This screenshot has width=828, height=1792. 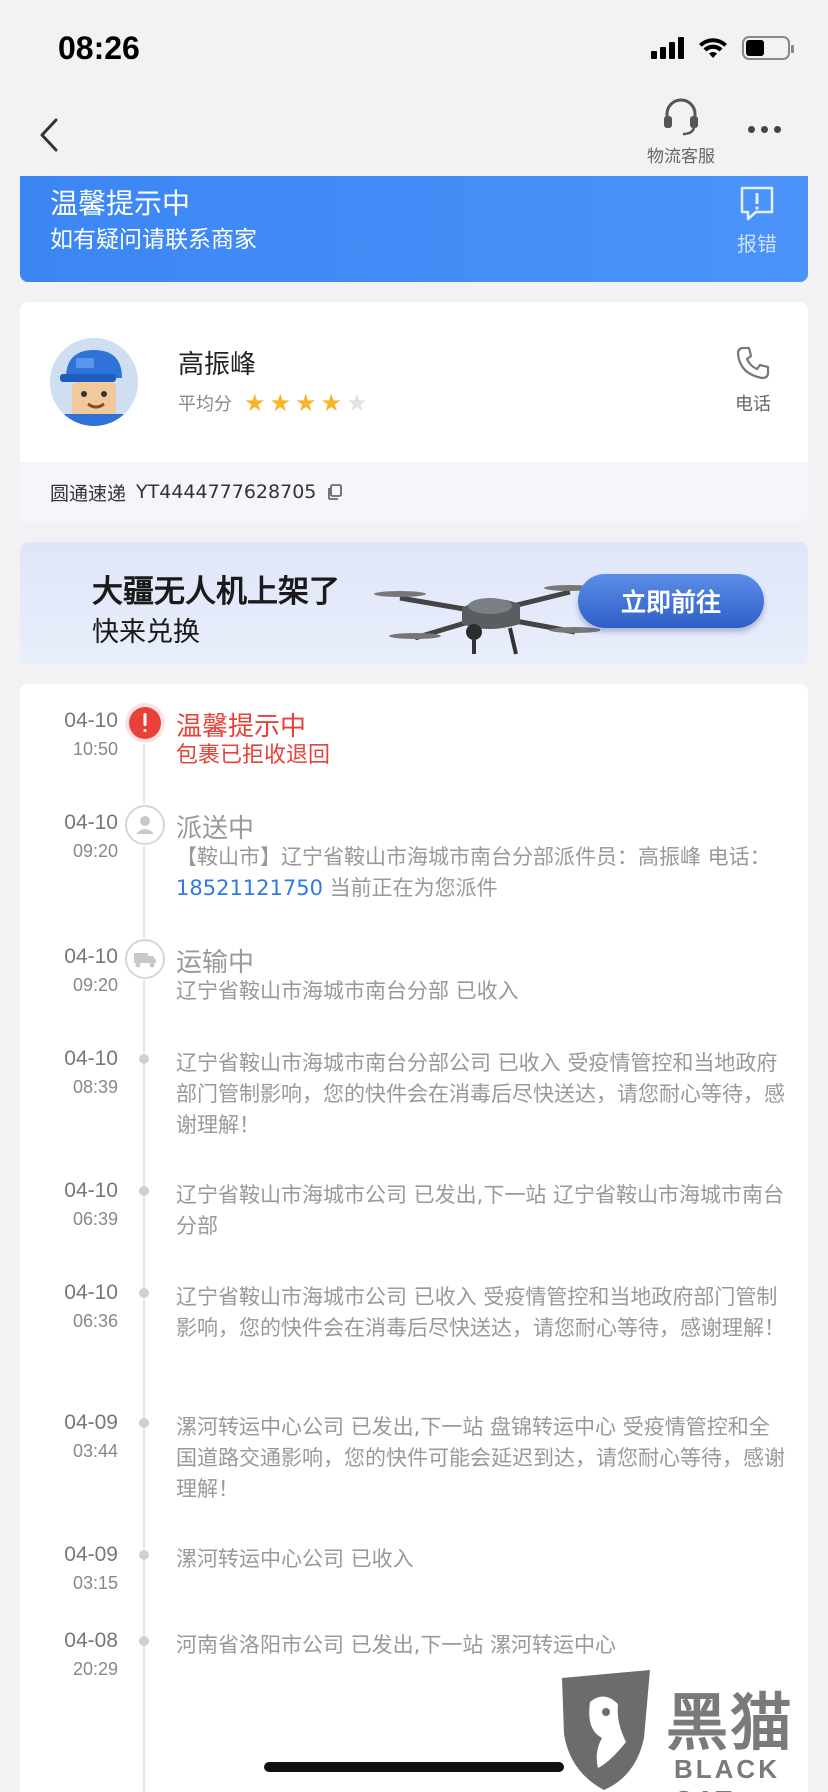 What do you see at coordinates (95, 1219) in the screenshot?
I see `event-time: 06:39` at bounding box center [95, 1219].